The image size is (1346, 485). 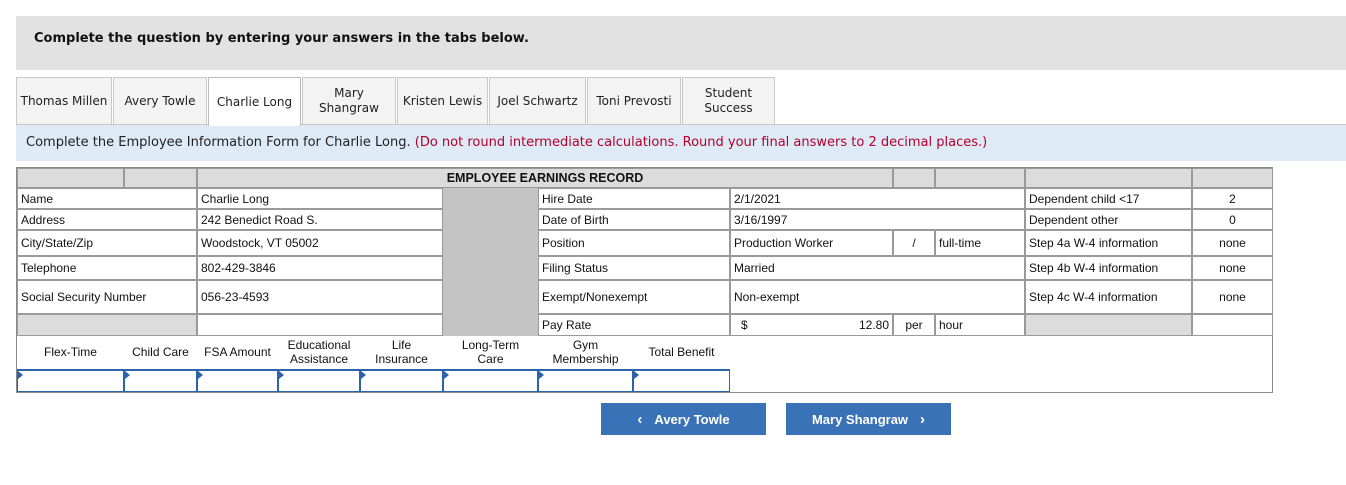 What do you see at coordinates (1232, 325) in the screenshot?
I see `row6-blank-right` at bounding box center [1232, 325].